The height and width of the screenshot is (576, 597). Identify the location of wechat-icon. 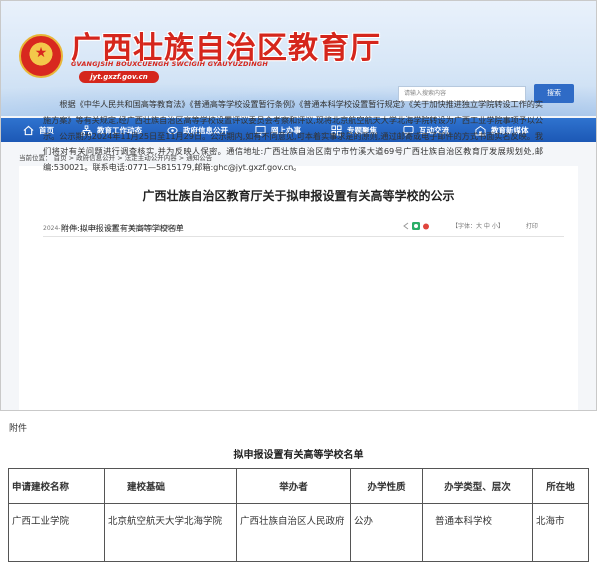
(416, 225).